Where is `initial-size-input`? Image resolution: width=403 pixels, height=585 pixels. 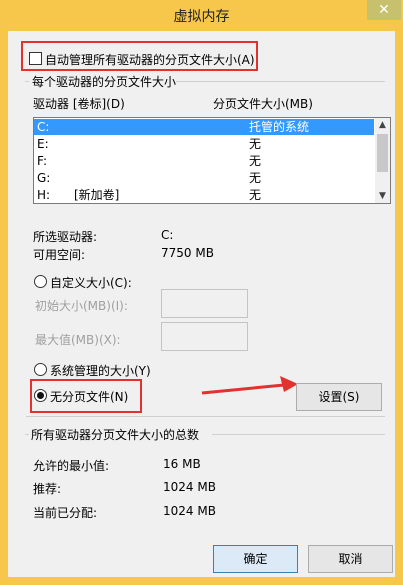
initial-size-input is located at coordinates (204, 303).